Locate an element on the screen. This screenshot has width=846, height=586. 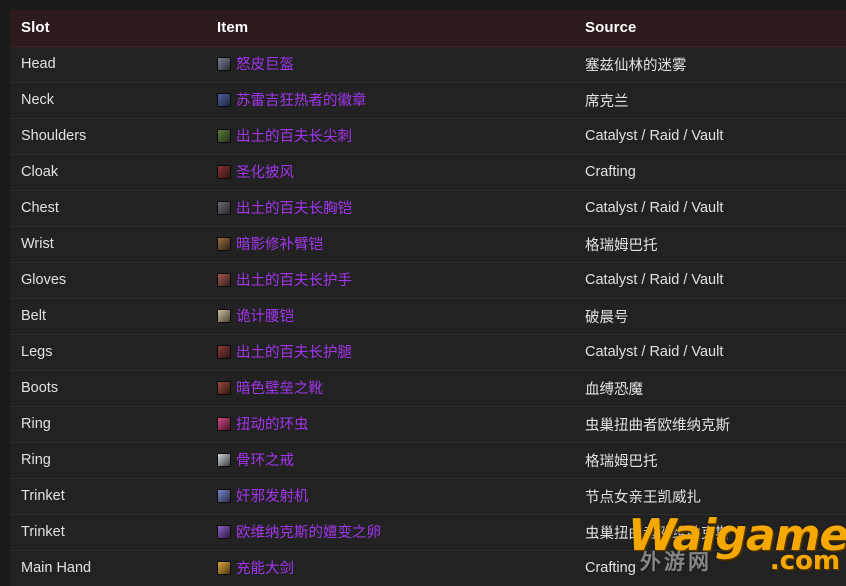
bone-ring-icon is located at coordinates (224, 459).